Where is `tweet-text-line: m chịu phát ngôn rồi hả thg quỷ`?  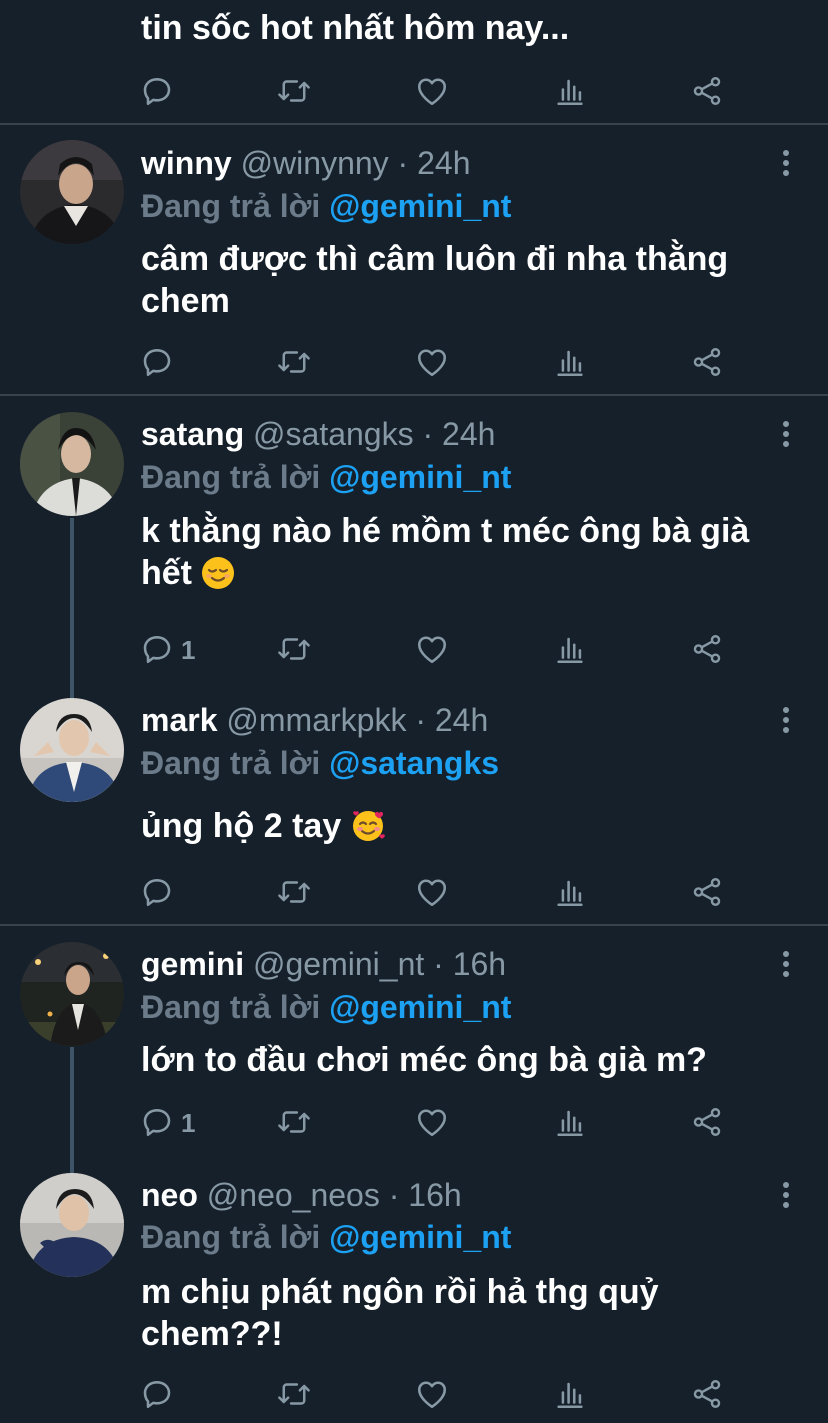 tweet-text-line: m chịu phát ngôn rồi hả thg quỷ is located at coordinates (400, 1292).